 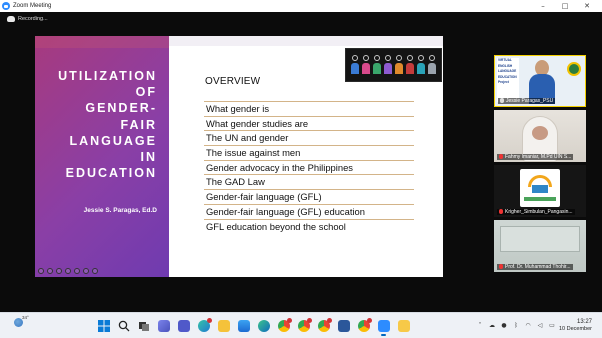 I want to click on volume-icon: ◁, so click(x=540, y=325).